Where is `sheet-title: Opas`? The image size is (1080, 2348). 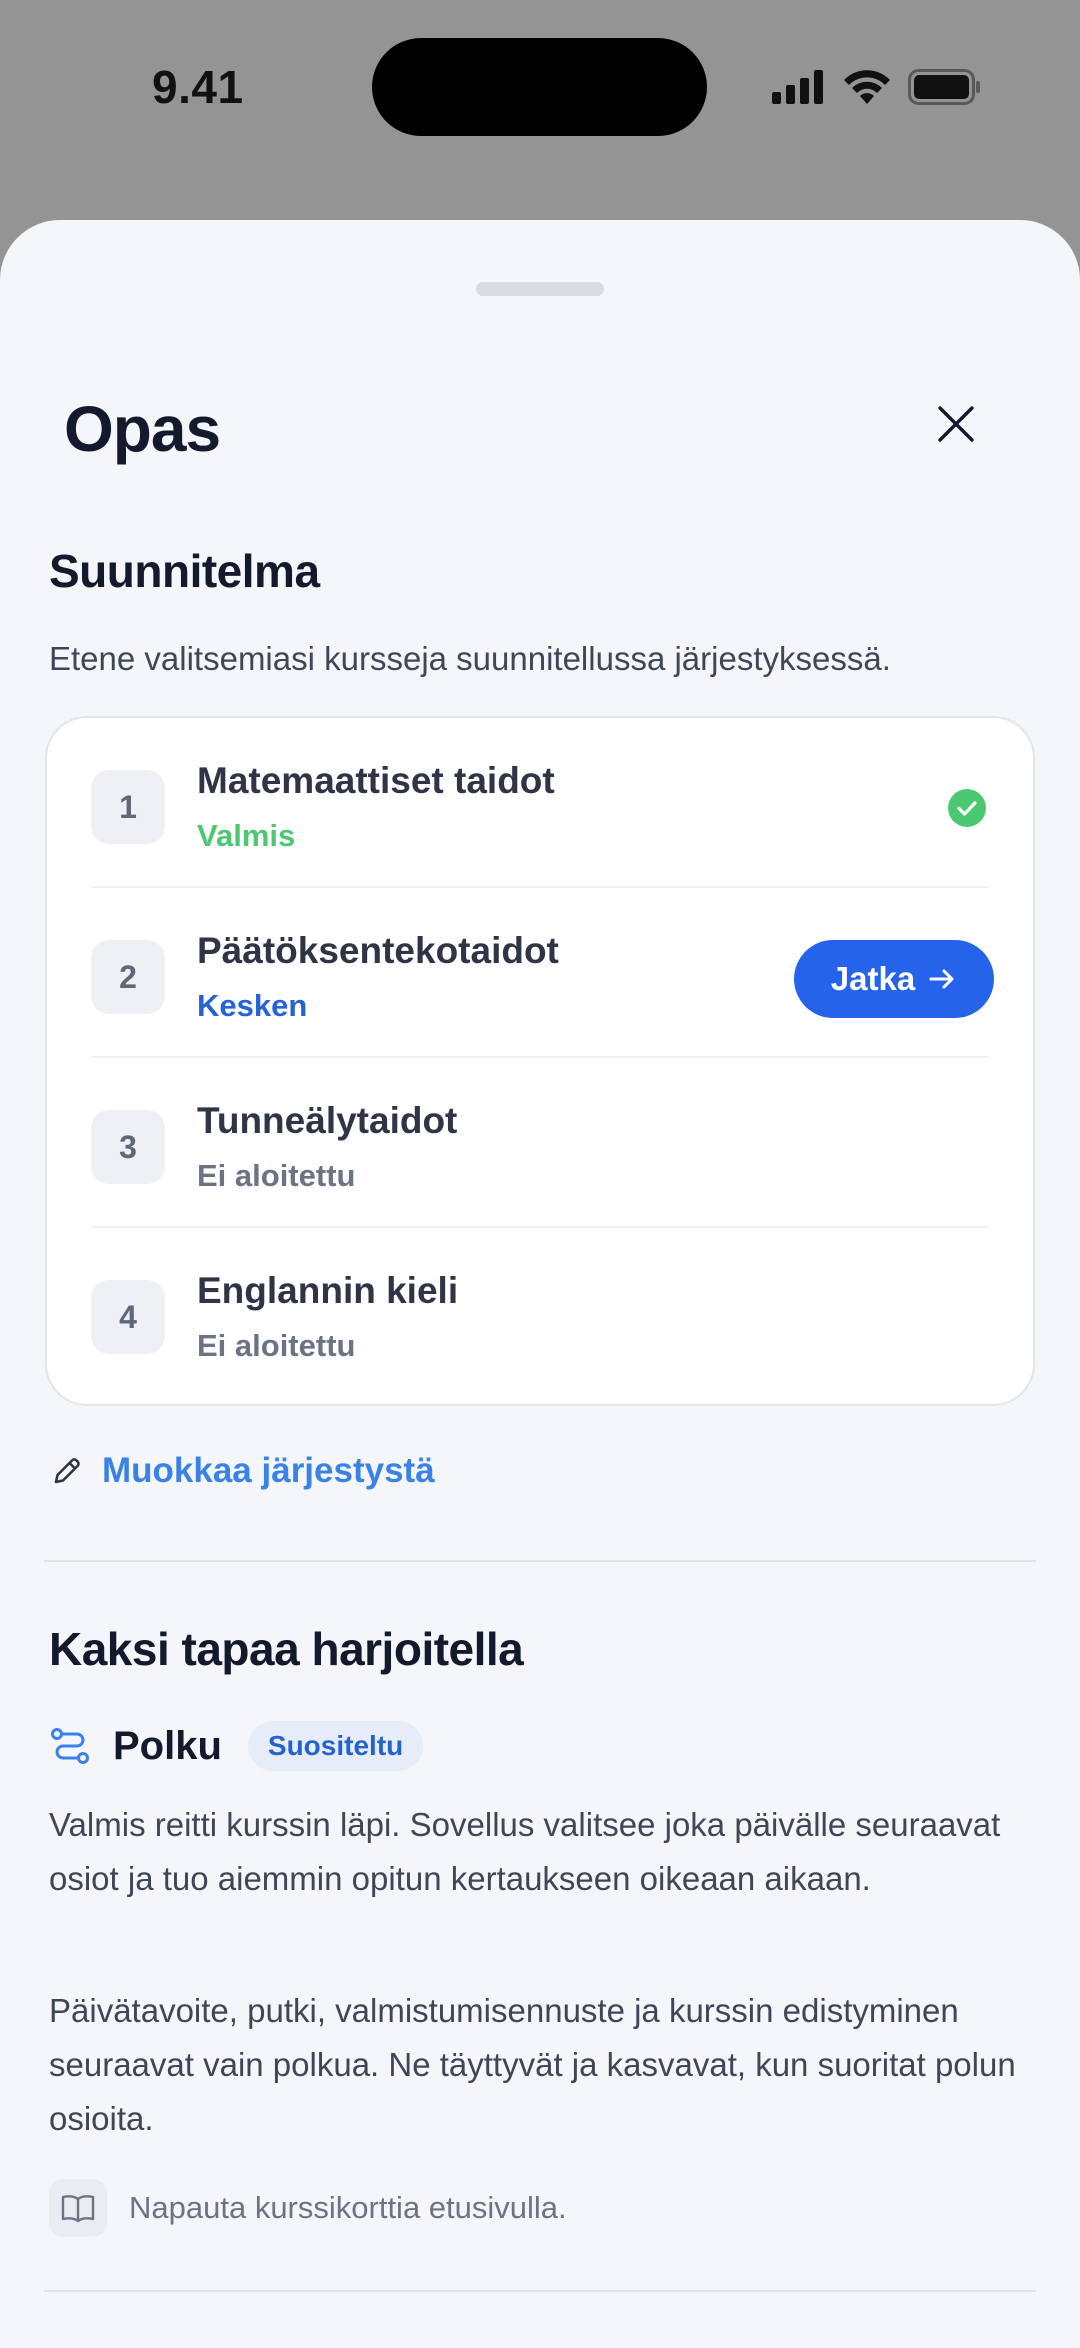
sheet-title: Opas is located at coordinates (142, 429).